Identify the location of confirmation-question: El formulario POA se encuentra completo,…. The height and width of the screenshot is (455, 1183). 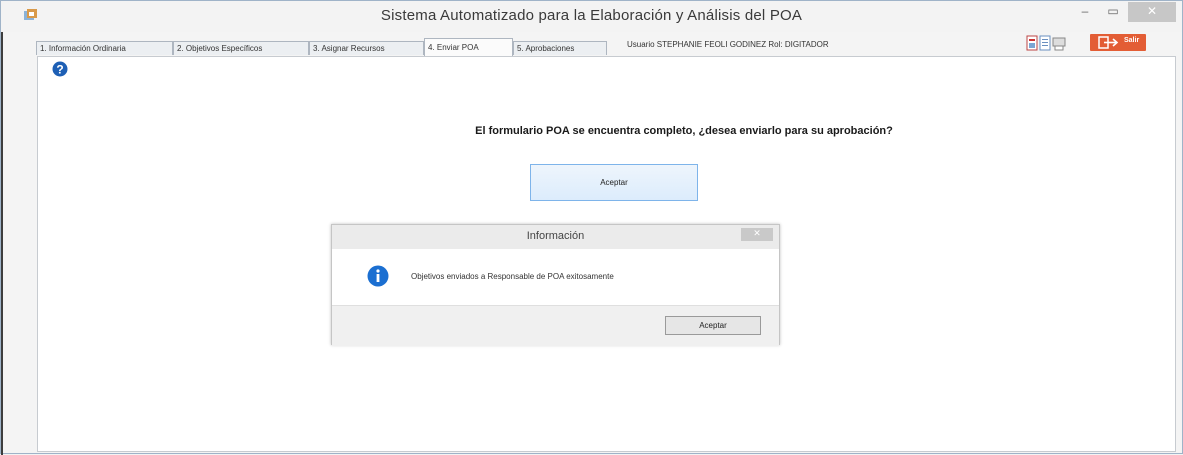
(684, 131).